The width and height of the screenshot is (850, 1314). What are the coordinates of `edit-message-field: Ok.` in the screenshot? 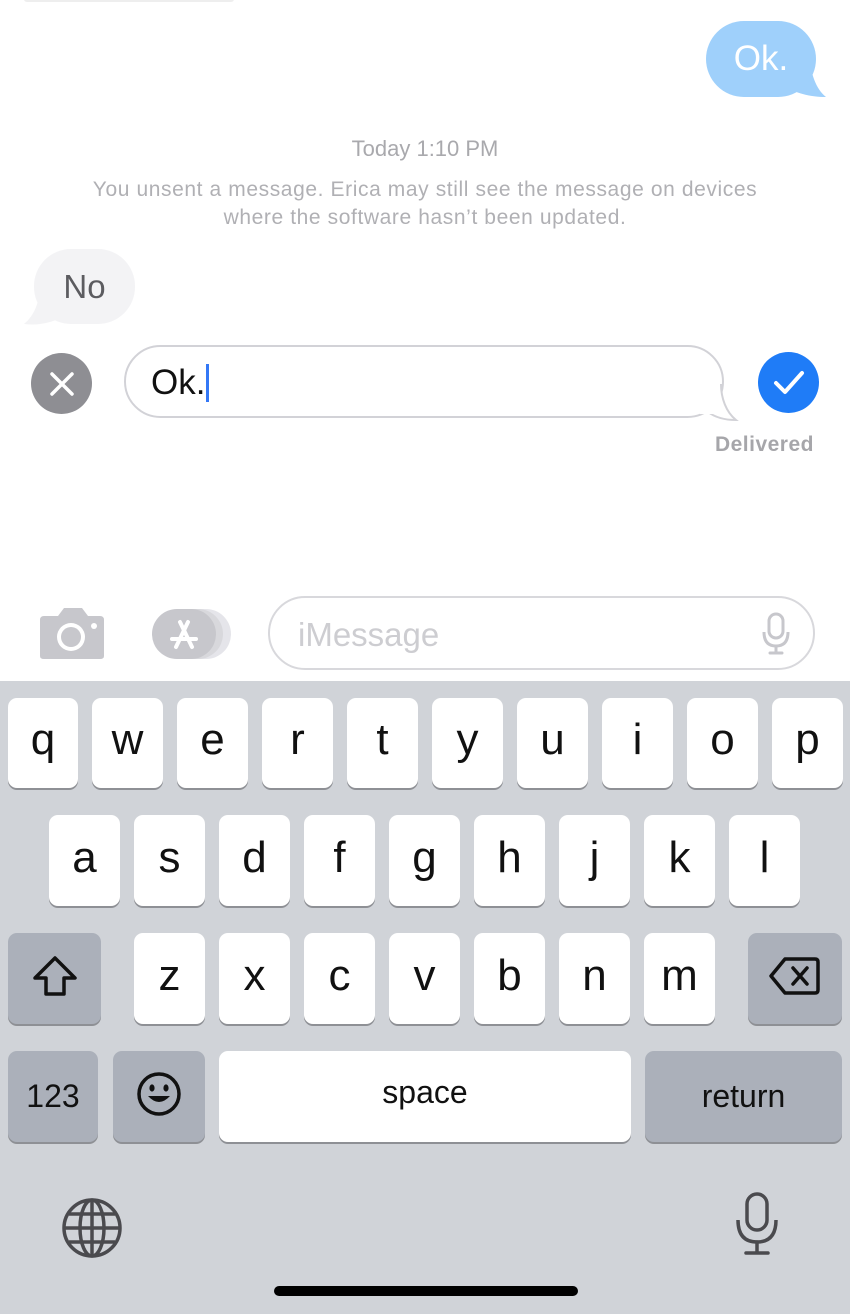 It's located at (424, 381).